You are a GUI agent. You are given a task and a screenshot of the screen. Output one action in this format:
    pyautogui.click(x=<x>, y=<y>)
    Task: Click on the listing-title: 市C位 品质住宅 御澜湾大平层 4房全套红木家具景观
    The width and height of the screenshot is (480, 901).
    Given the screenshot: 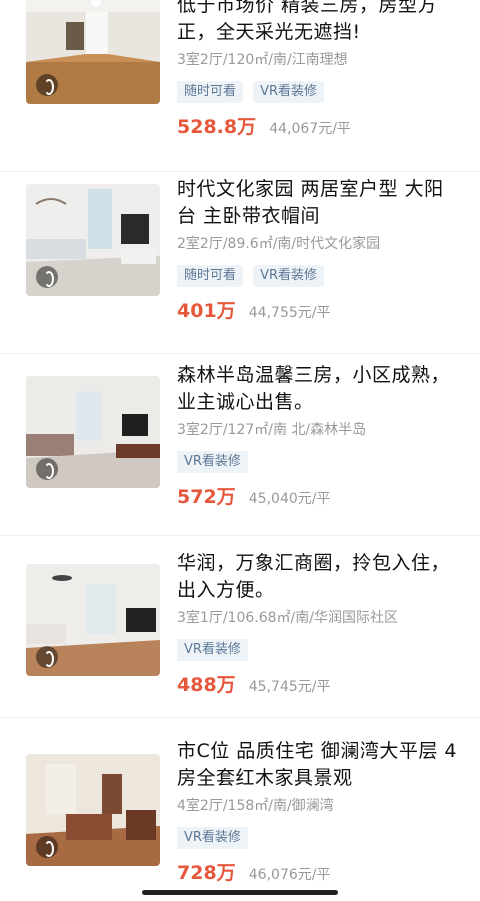 What is the action you would take?
    pyautogui.click(x=318, y=765)
    